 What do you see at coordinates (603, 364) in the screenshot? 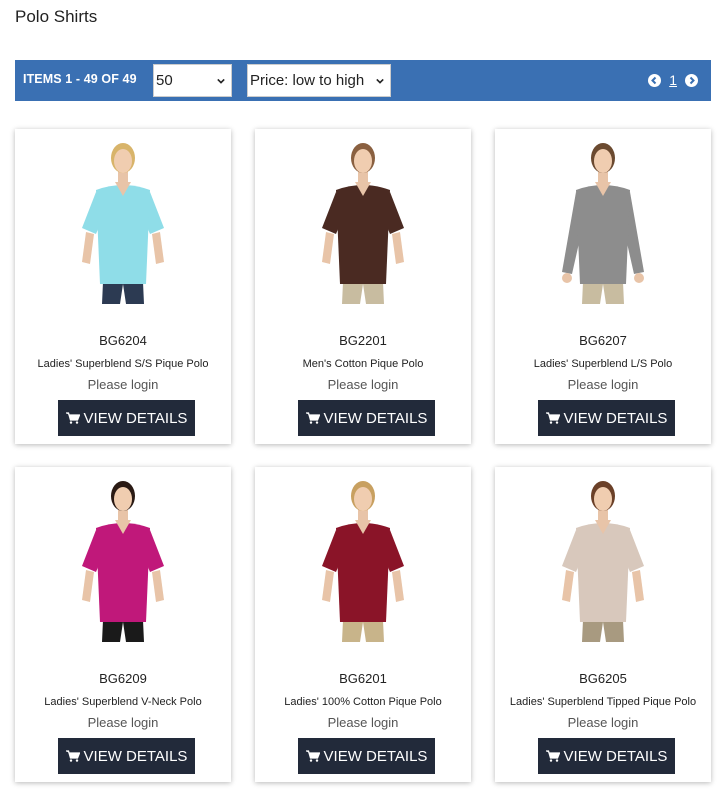
I see `product-name: Ladies' Superblend L/S Polo` at bounding box center [603, 364].